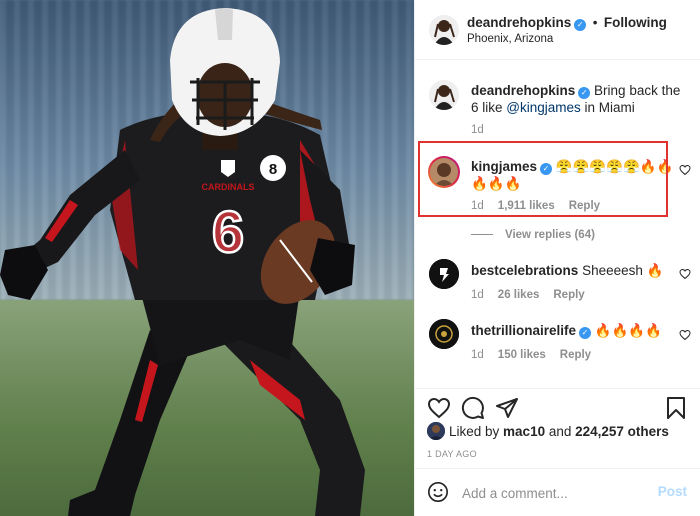 This screenshot has width=700, height=516. Describe the element at coordinates (476, 431) in the screenshot. I see `liked-by-prefix: Liked by` at that location.